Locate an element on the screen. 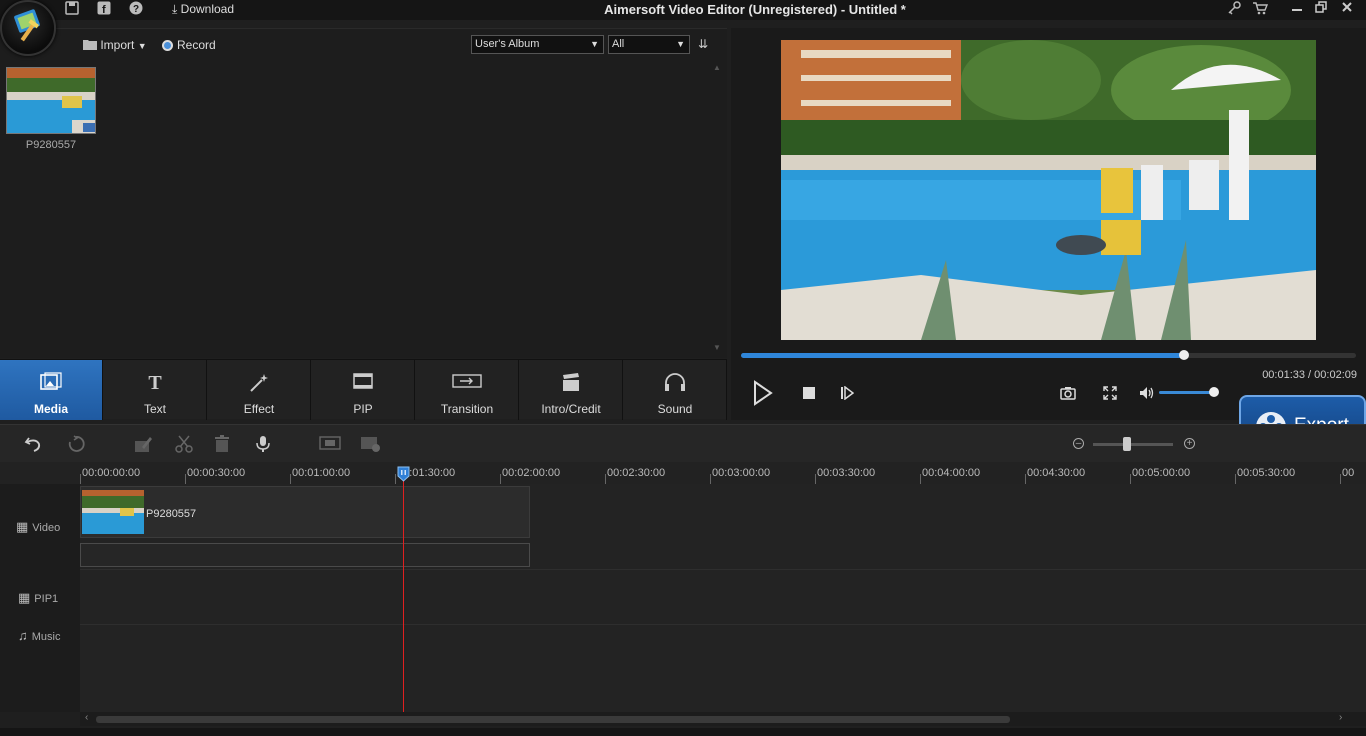  pip-track-label-text: PIP1 is located at coordinates (46, 599).